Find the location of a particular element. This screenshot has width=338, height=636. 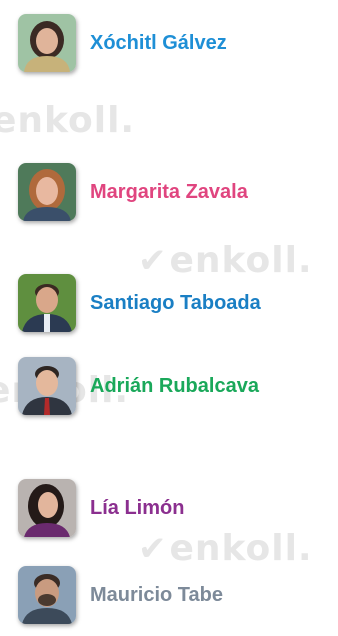

candidate-row: Lía Limón is located at coordinates (101, 508).